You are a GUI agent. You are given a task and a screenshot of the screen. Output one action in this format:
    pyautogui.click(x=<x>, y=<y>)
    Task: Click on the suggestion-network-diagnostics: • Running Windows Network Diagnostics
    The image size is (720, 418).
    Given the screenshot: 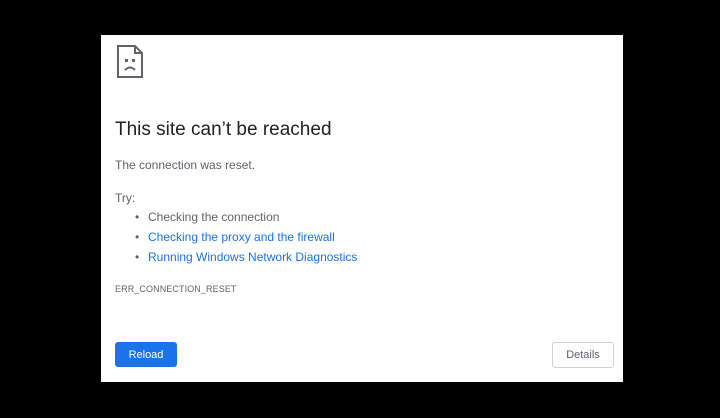 What is the action you would take?
    pyautogui.click(x=236, y=257)
    